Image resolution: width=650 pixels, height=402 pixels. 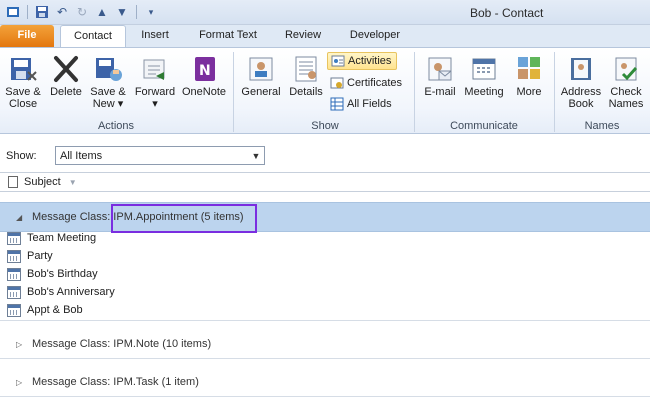 What do you see at coordinates (325, 12) in the screenshot?
I see `title-bar: ↶ ↻ ▲ ▼ ▾ Bob - Contact` at bounding box center [325, 12].